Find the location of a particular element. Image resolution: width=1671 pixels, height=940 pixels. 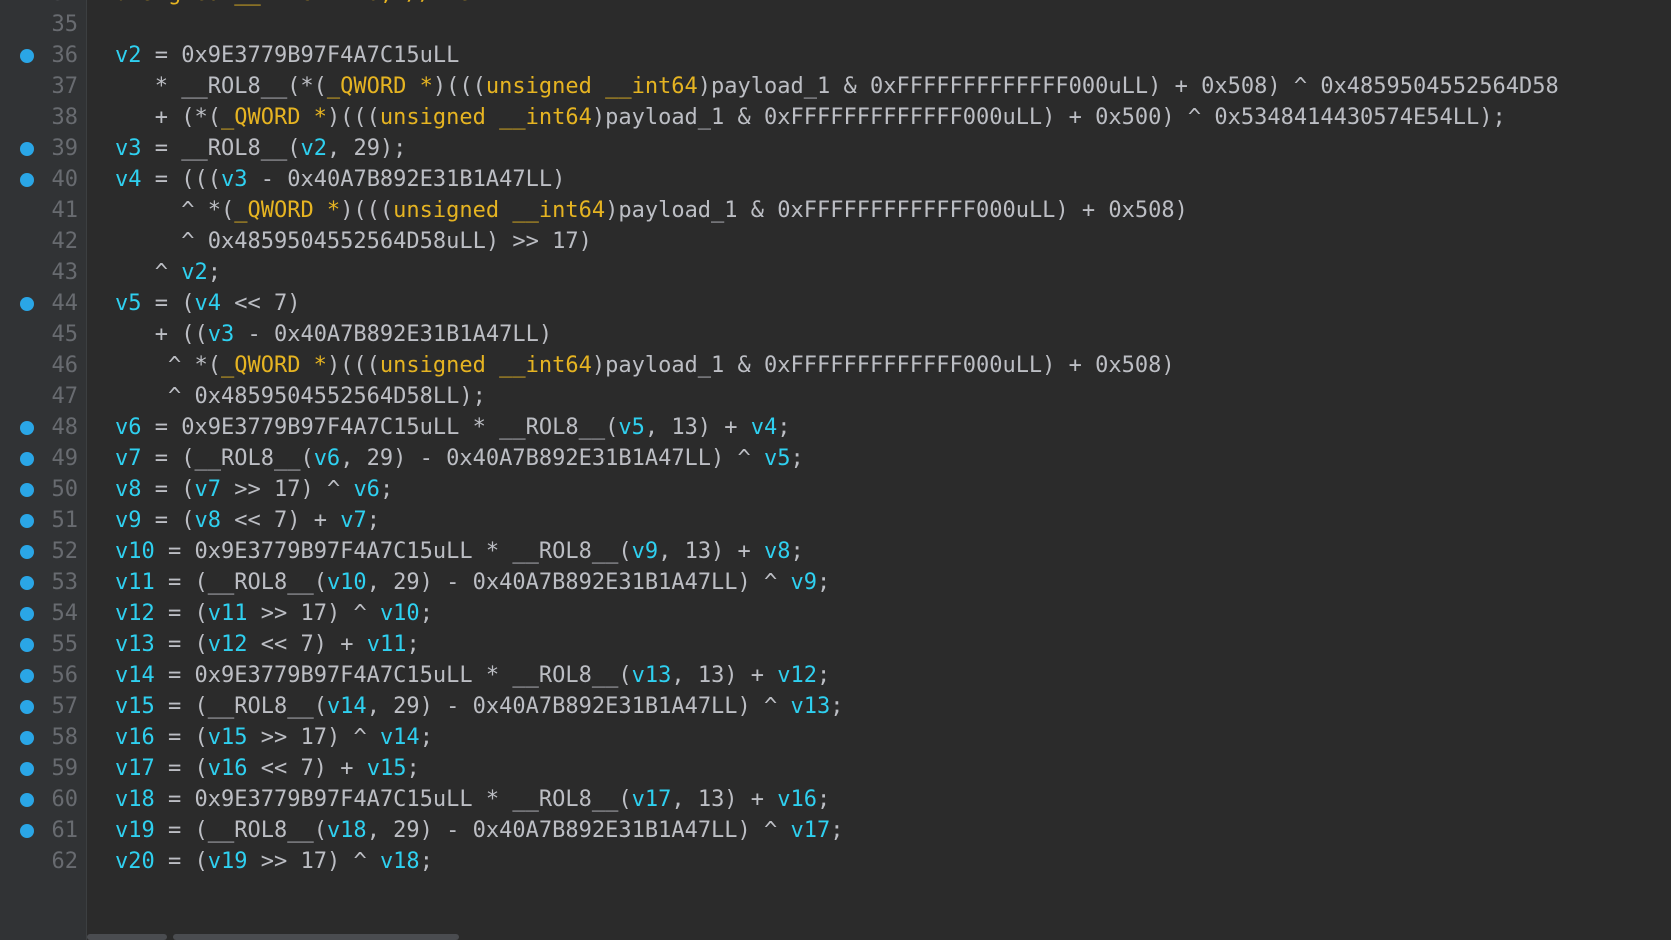

variable-token: v3 is located at coordinates (128, 148).